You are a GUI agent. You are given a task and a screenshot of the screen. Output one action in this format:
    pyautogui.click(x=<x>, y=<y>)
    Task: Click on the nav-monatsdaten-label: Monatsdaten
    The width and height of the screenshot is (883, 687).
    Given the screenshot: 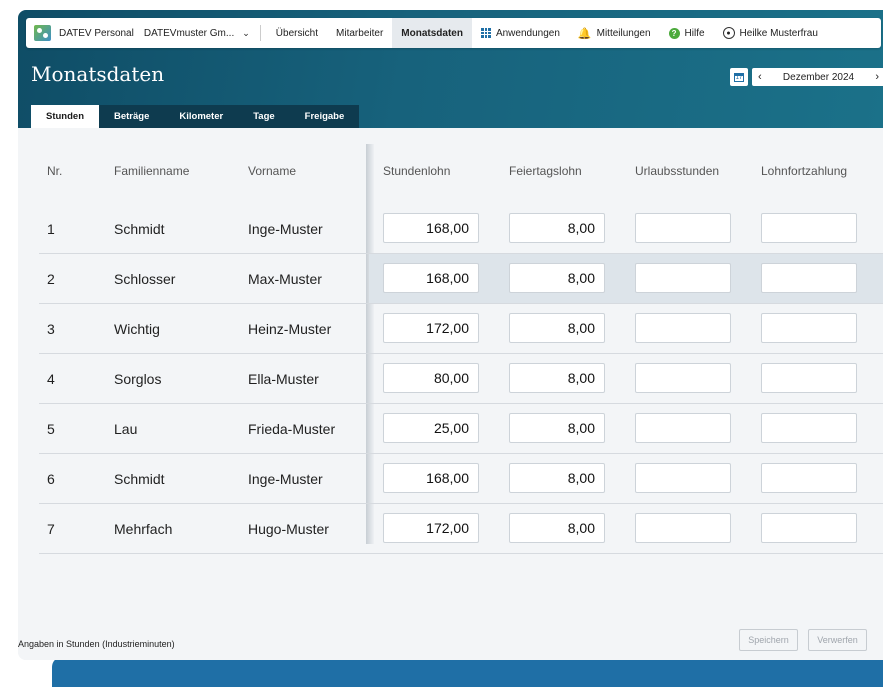 What is the action you would take?
    pyautogui.click(x=432, y=33)
    